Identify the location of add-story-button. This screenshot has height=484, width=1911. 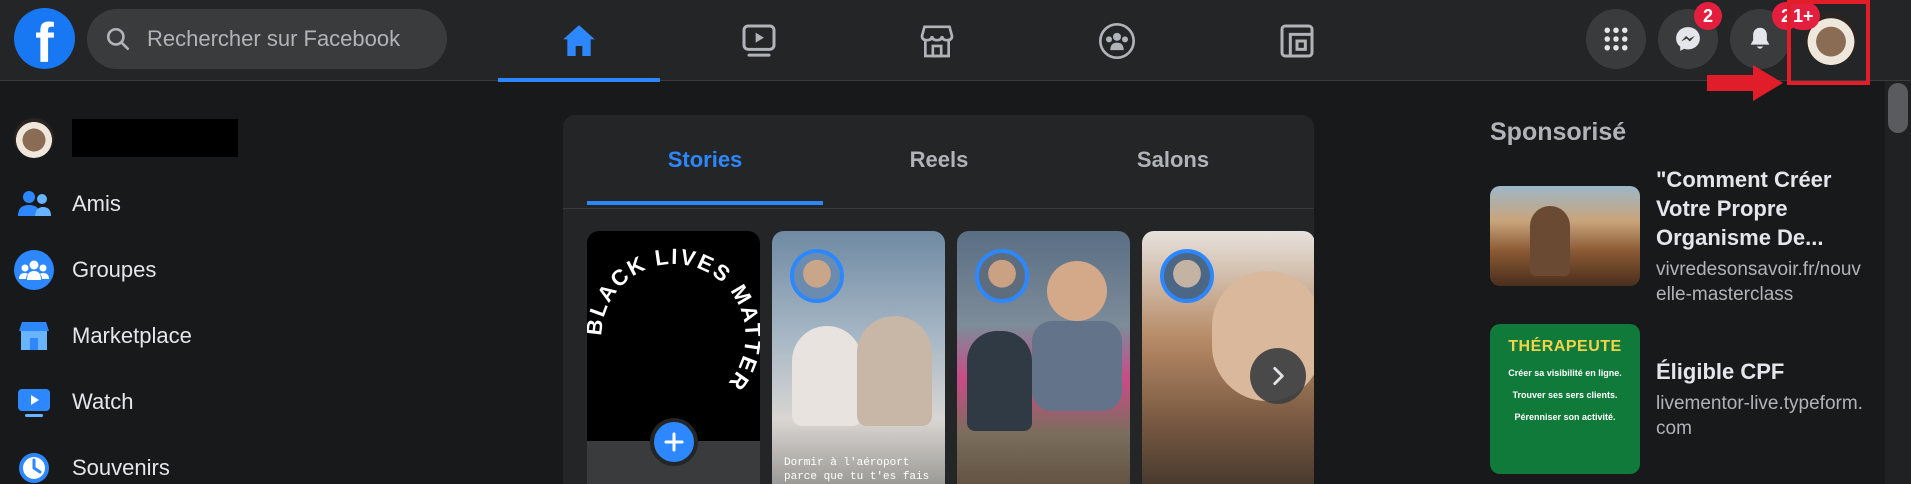
(674, 442).